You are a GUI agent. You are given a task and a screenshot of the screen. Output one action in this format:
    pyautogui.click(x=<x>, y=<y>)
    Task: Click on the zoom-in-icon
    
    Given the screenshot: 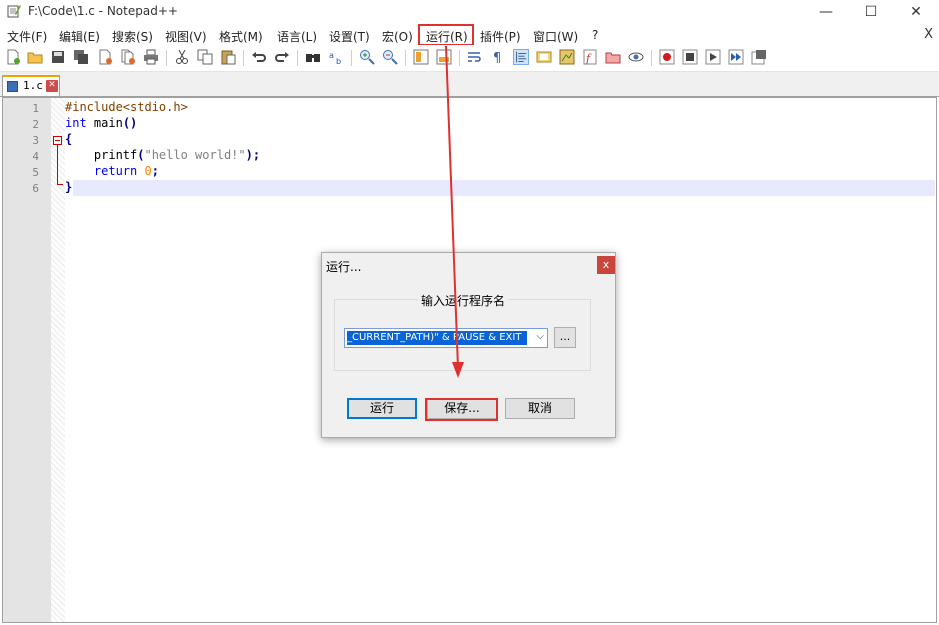 What is the action you would take?
    pyautogui.click(x=367, y=57)
    